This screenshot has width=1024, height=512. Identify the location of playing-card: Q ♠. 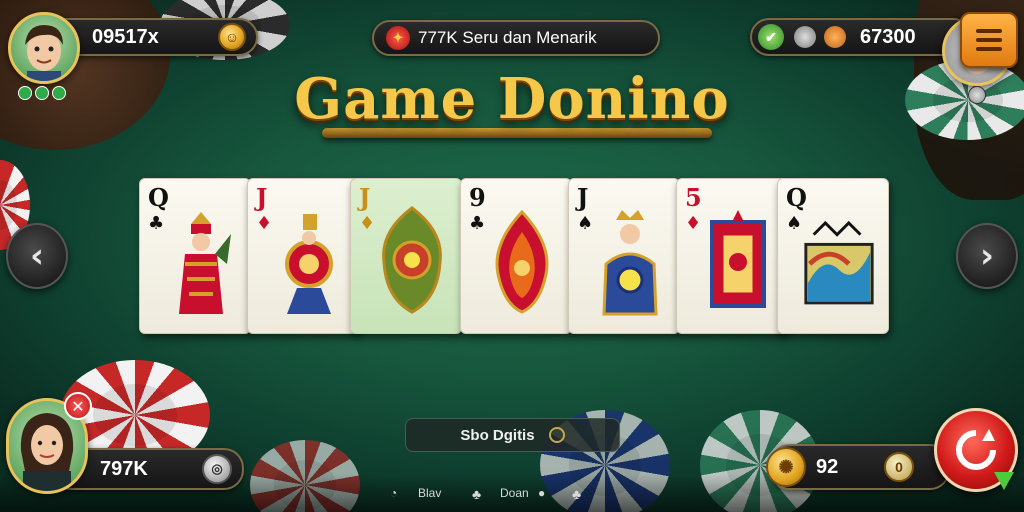
(833, 256).